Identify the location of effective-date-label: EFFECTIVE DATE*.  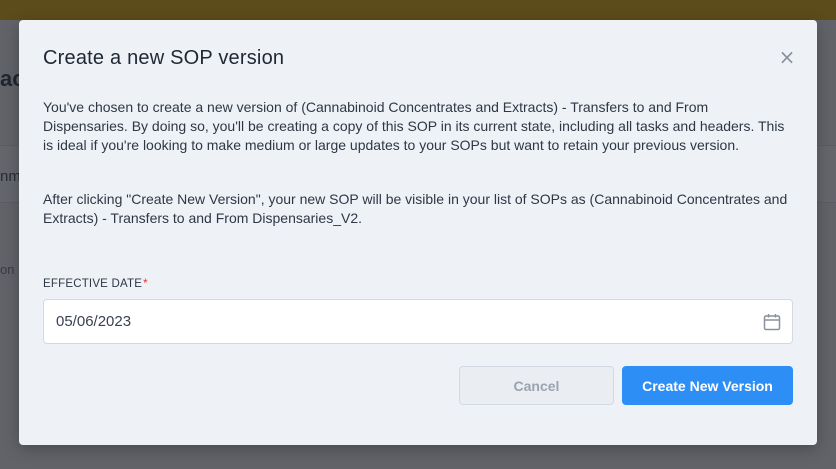
(95, 284).